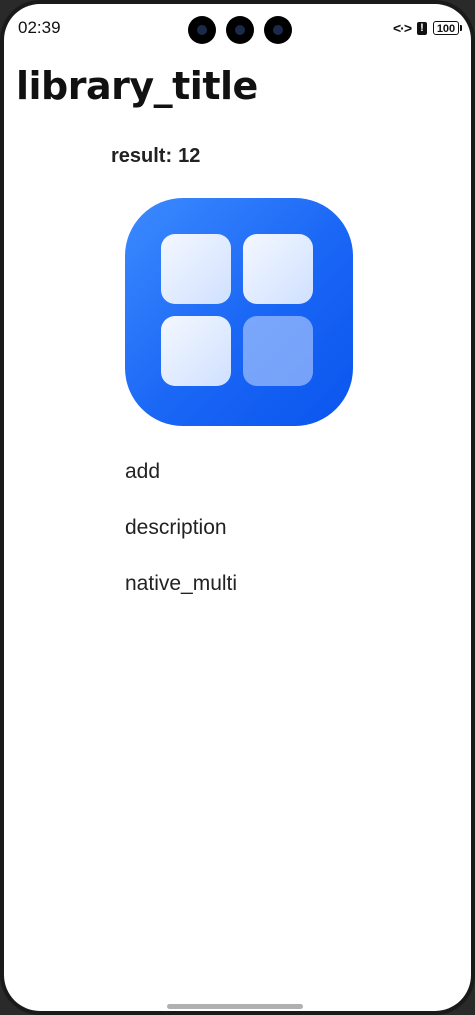 The image size is (475, 1015). I want to click on status-bar: 02:39 <·> ! 100, so click(237, 28).